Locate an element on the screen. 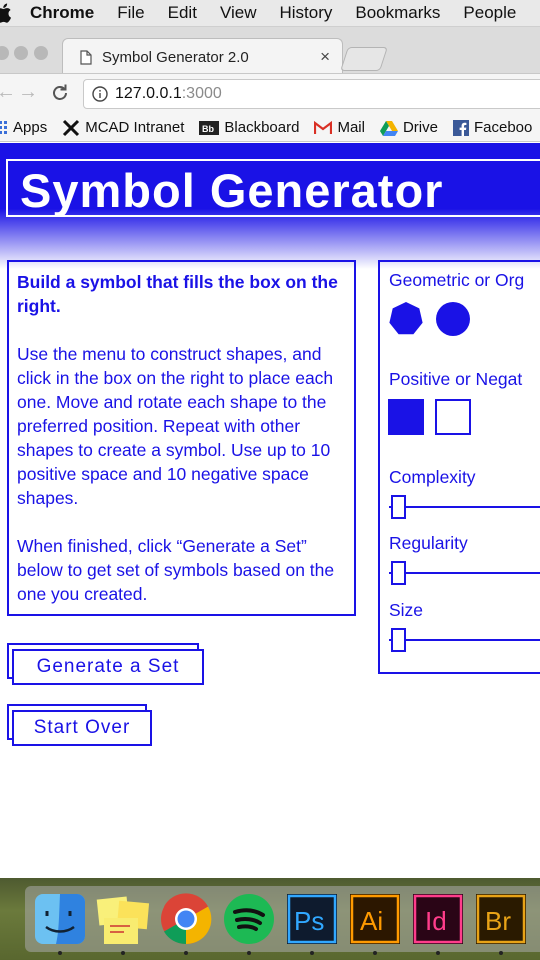 The height and width of the screenshot is (960, 540). bookmark-label: MCAD Intranet is located at coordinates (135, 127).